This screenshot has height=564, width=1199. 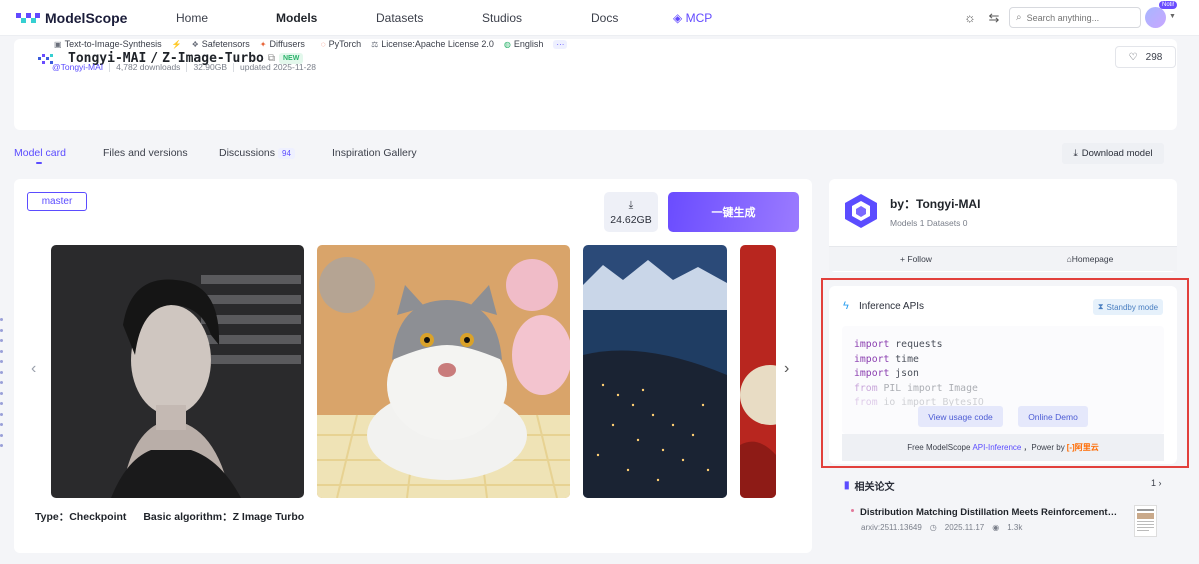 I want to click on tag-pytorch: ◌ PyTorch, so click(x=341, y=44).